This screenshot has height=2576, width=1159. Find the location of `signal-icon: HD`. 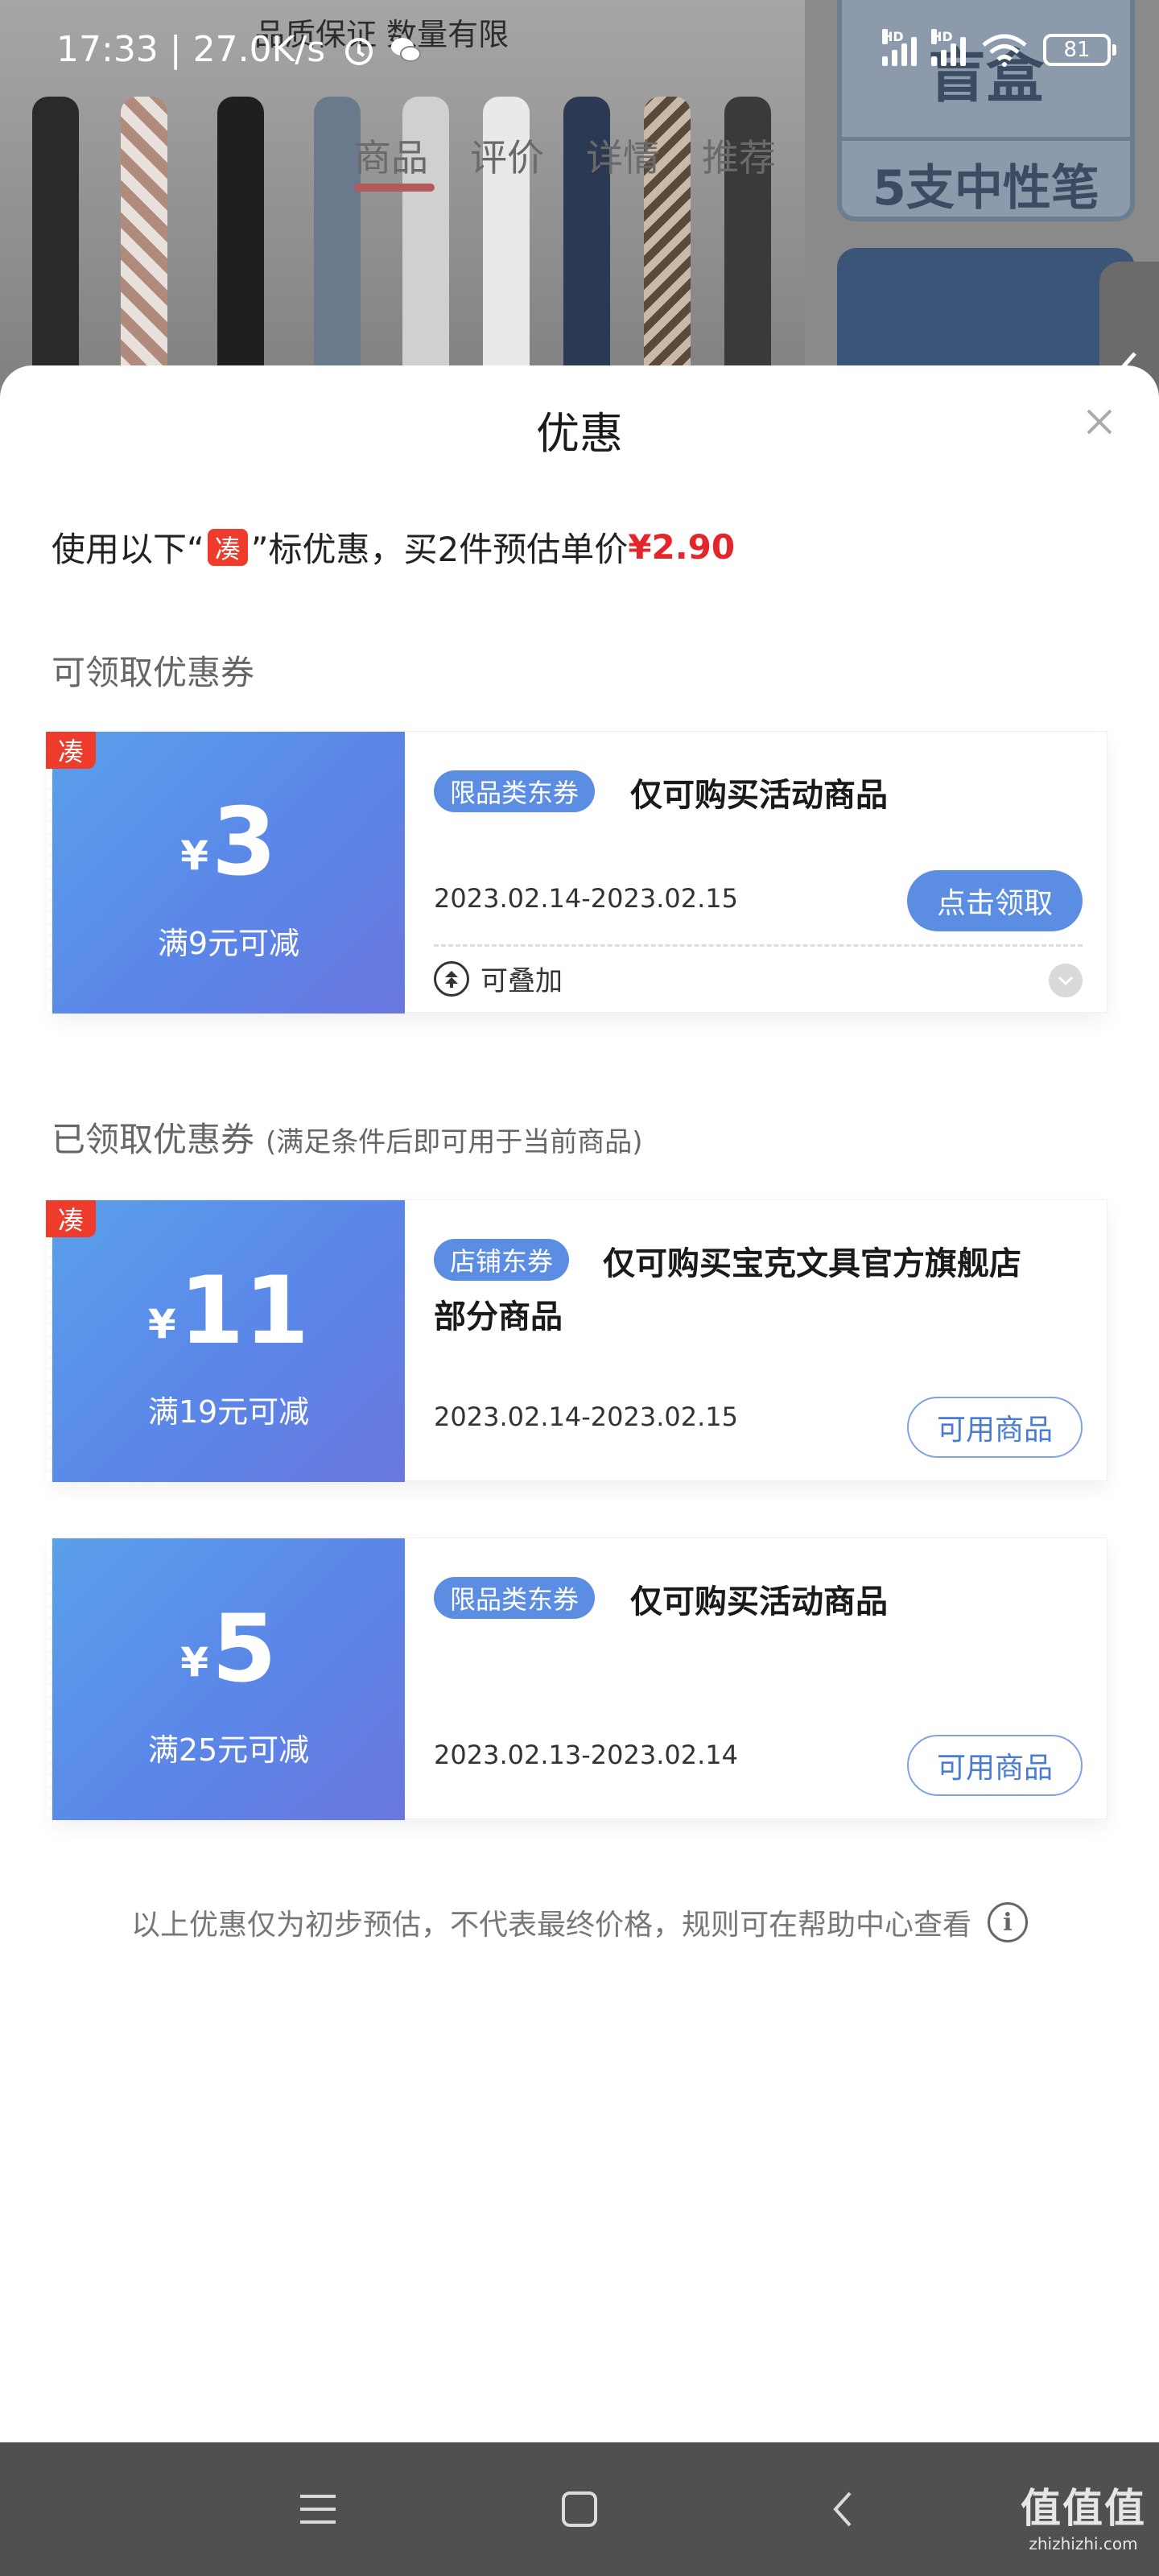

signal-icon: HD is located at coordinates (899, 47).